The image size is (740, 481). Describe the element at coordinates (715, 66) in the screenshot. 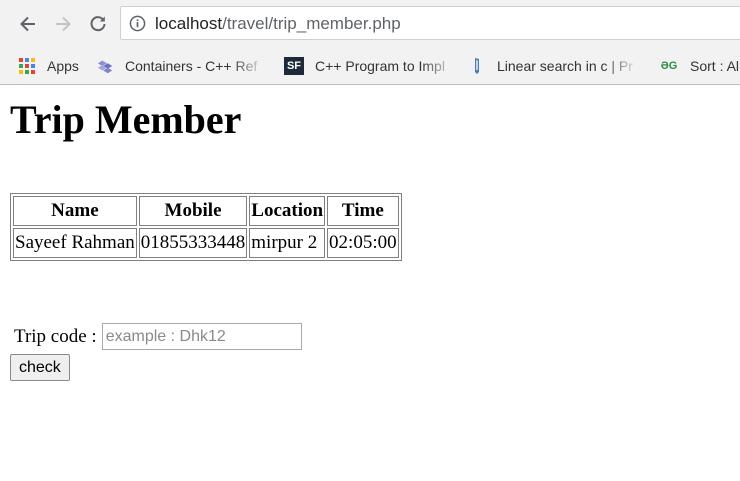

I see `bookmark-label: Sort : Al` at that location.